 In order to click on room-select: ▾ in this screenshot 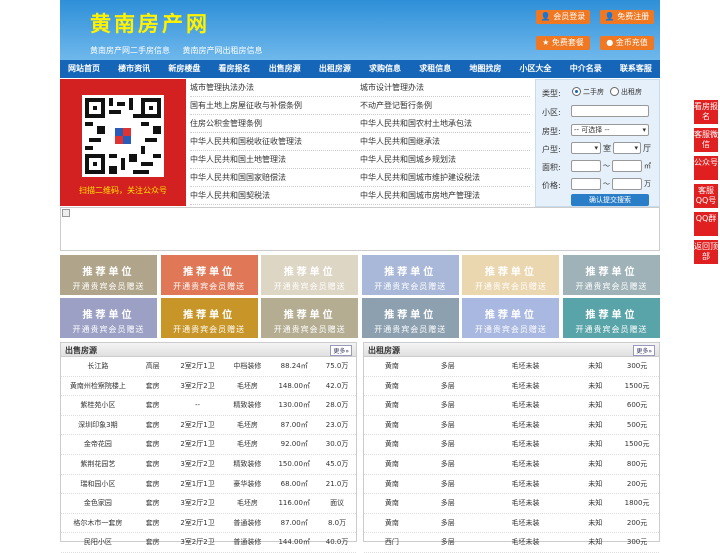, I will do `click(586, 148)`.